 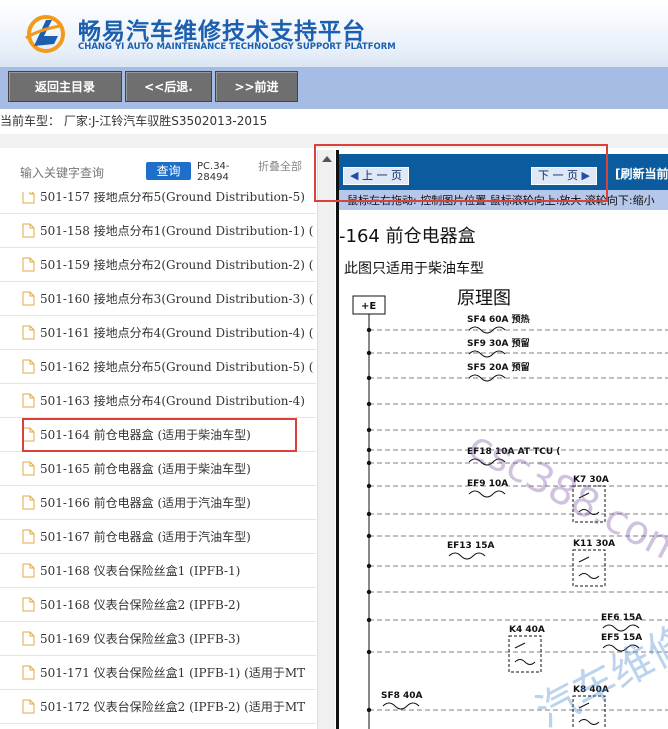 What do you see at coordinates (402, 696) in the screenshot?
I see `fuse-label: SF8 40A` at bounding box center [402, 696].